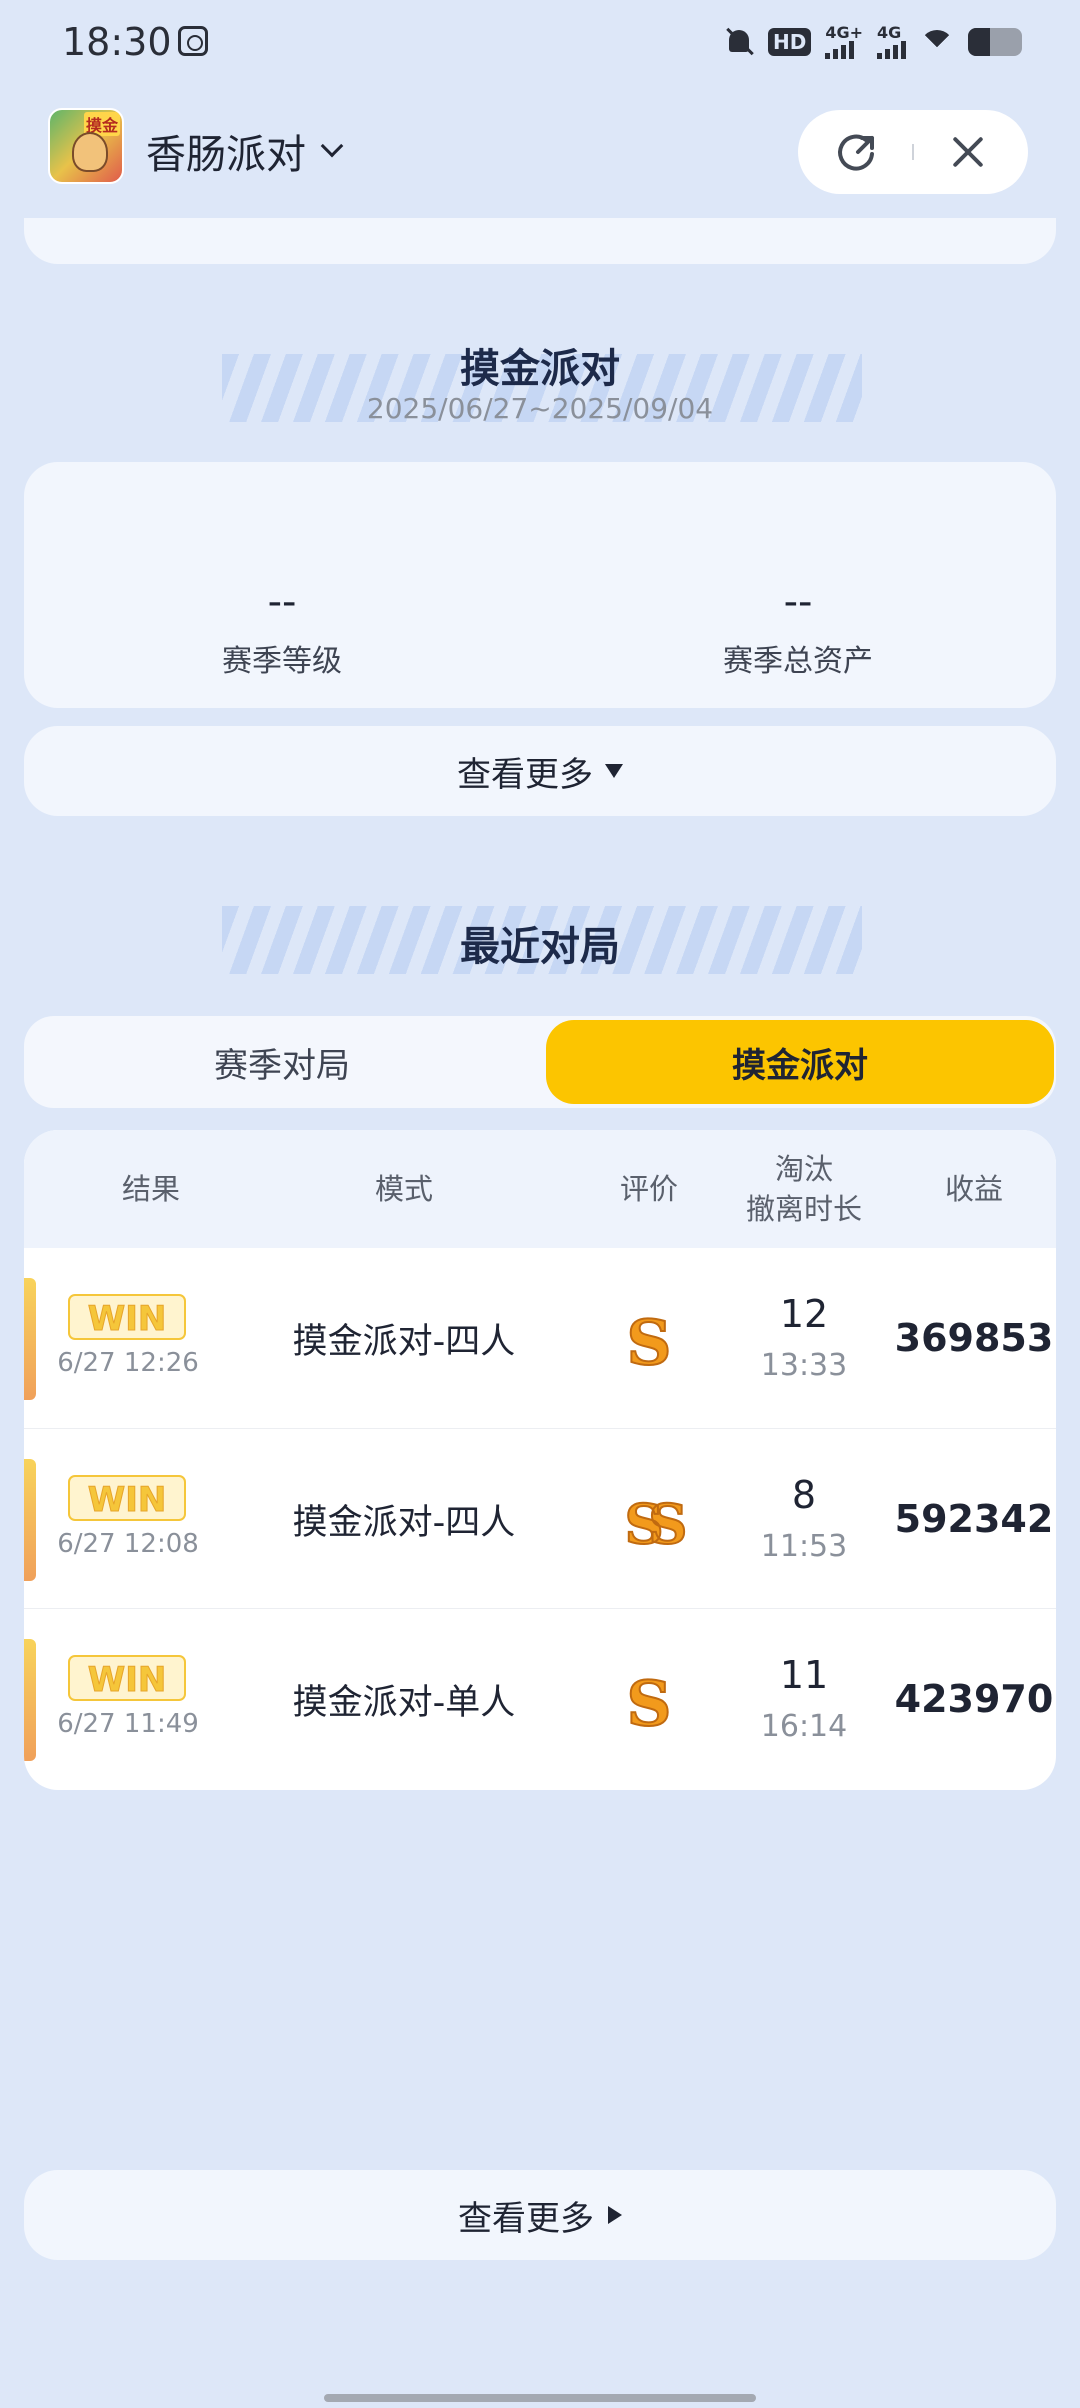 Image resolution: width=1080 pixels, height=2408 pixels. Describe the element at coordinates (995, 42) in the screenshot. I see `battery-icon` at that location.